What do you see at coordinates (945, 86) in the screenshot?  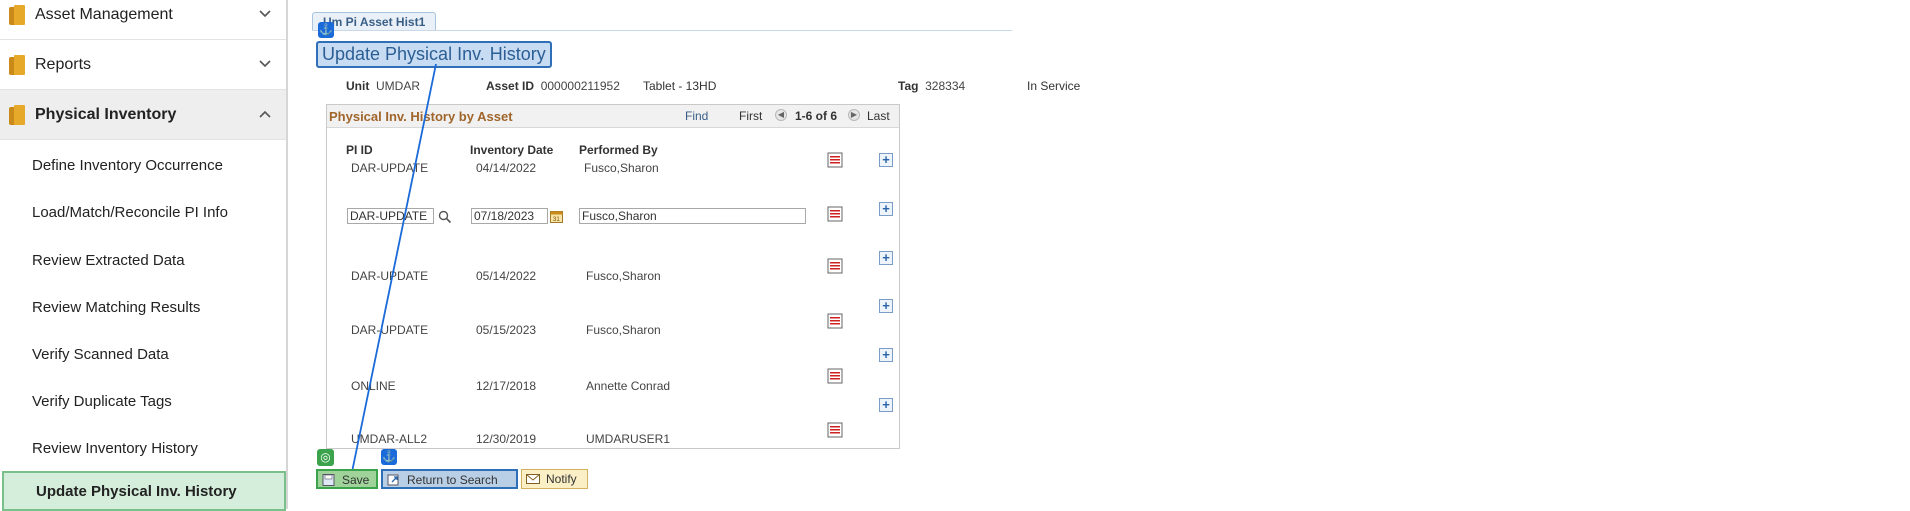 I see `tag-value: 328334` at bounding box center [945, 86].